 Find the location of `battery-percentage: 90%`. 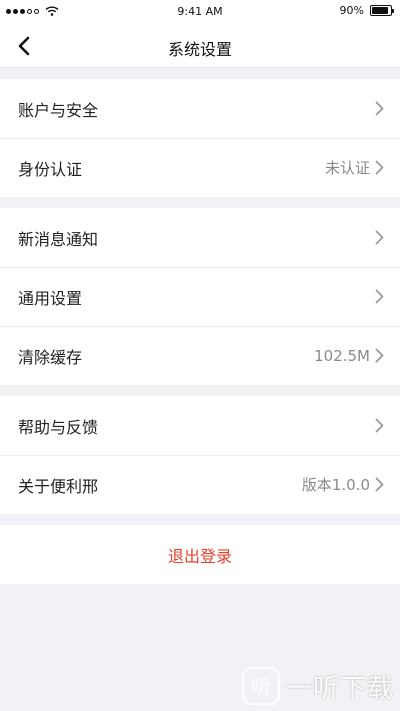

battery-percentage: 90% is located at coordinates (351, 10).